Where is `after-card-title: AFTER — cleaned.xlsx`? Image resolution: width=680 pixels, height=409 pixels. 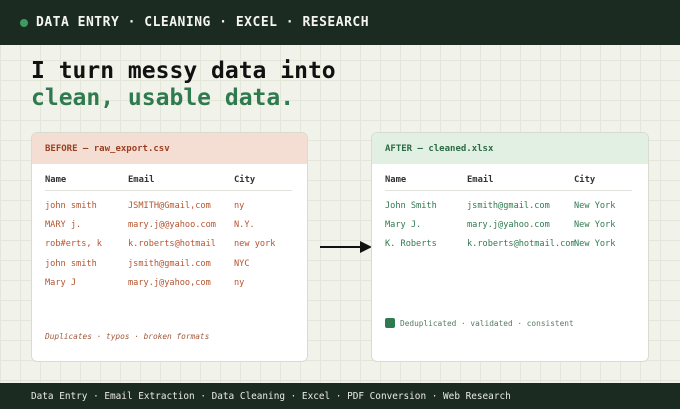 after-card-title: AFTER — cleaned.xlsx is located at coordinates (510, 148).